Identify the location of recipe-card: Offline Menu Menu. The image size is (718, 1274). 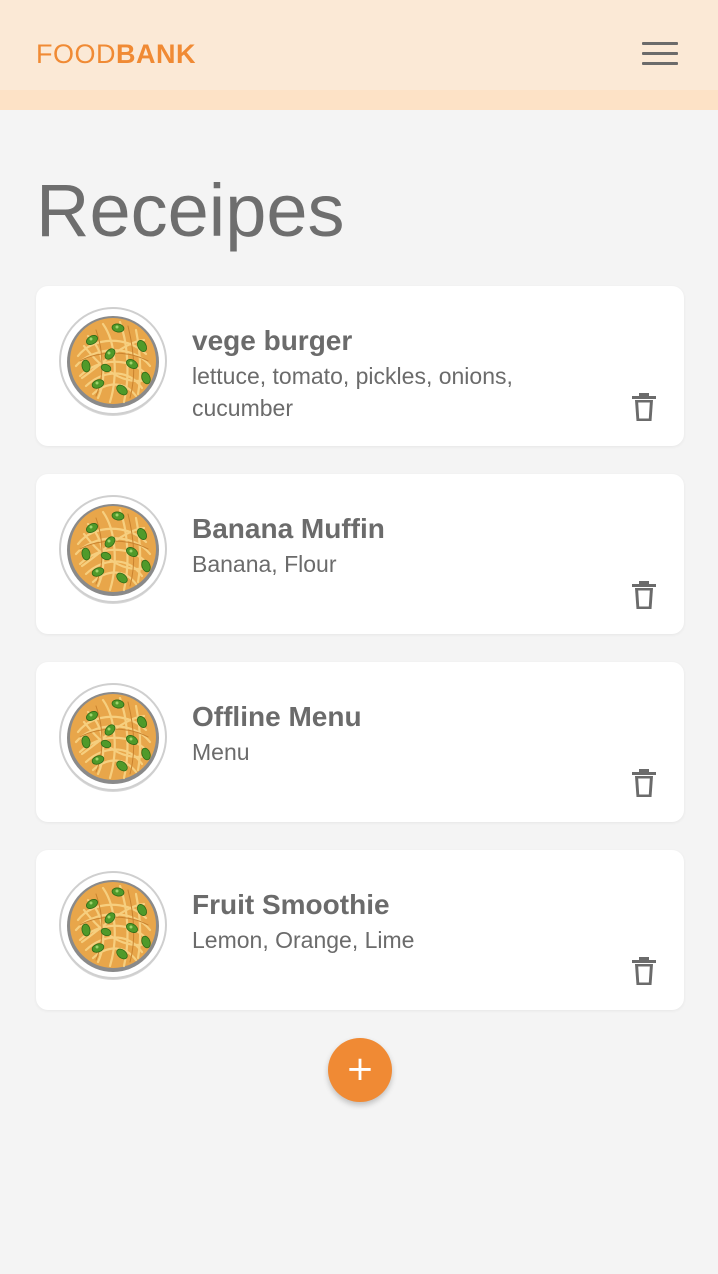
(360, 742).